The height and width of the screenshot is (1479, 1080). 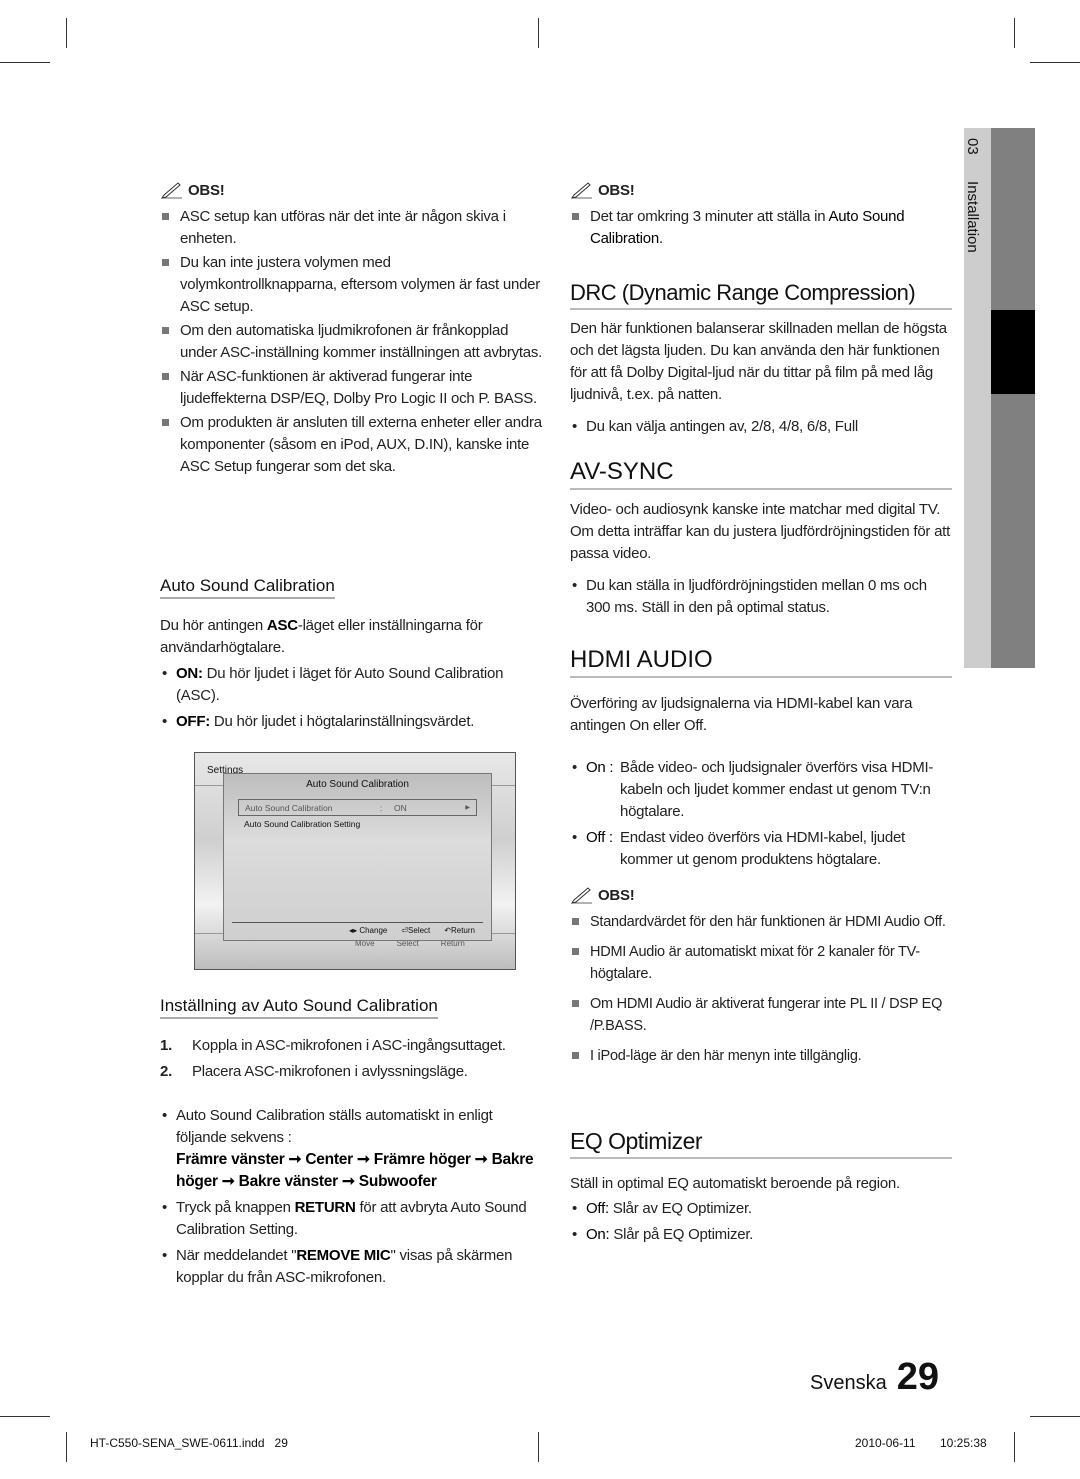 What do you see at coordinates (467, 808) in the screenshot?
I see `arrow-right-icon: ▶` at bounding box center [467, 808].